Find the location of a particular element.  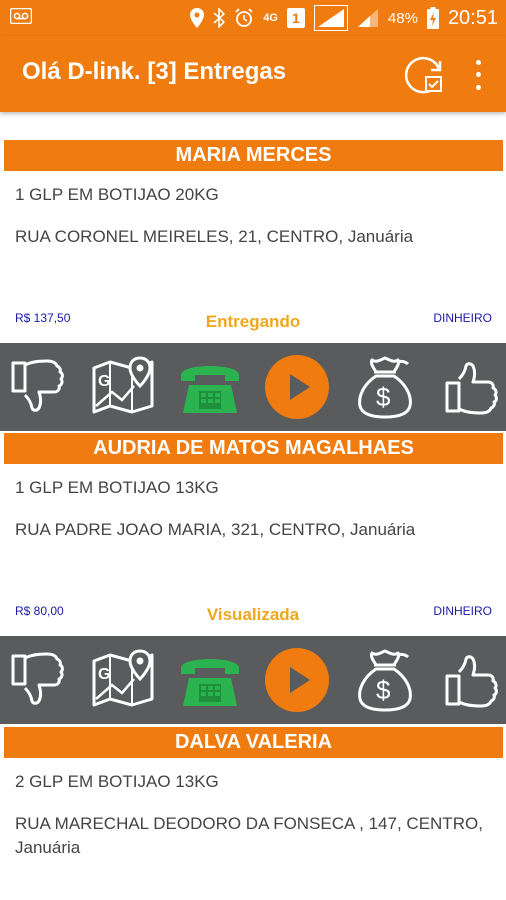

network-type-label: 4G is located at coordinates (270, 18).